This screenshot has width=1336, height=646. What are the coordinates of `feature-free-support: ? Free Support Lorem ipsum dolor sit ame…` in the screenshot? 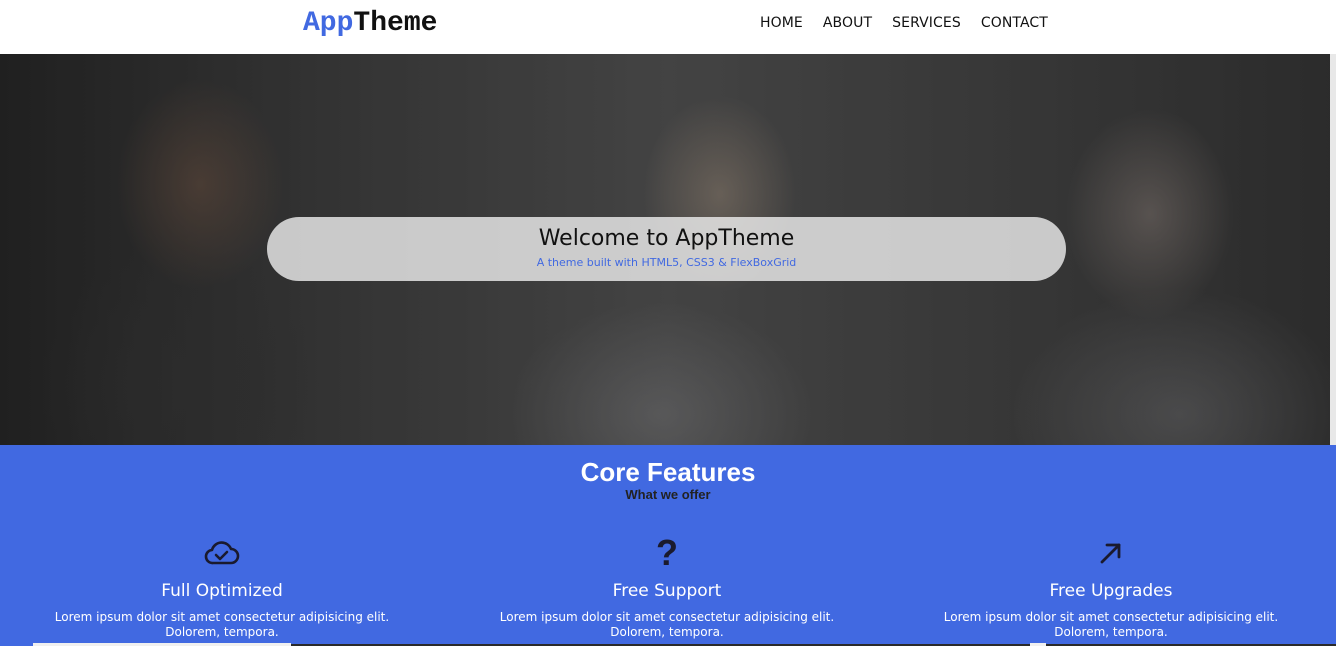 It's located at (667, 586).